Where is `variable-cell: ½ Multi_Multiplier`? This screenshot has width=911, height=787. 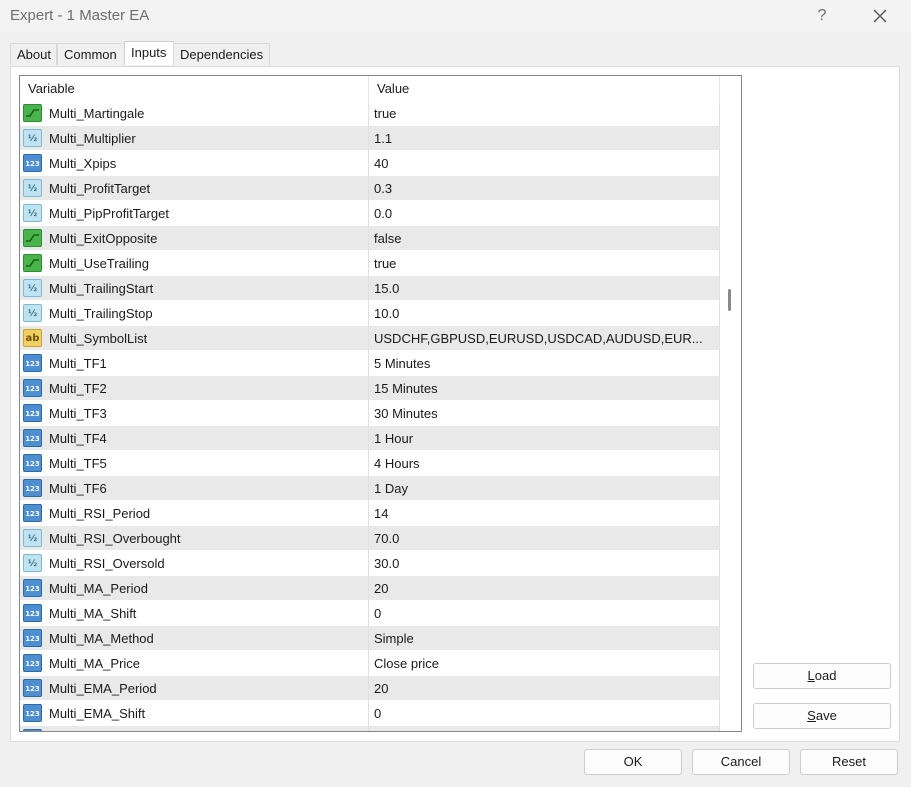 variable-cell: ½ Multi_Multiplier is located at coordinates (194, 138).